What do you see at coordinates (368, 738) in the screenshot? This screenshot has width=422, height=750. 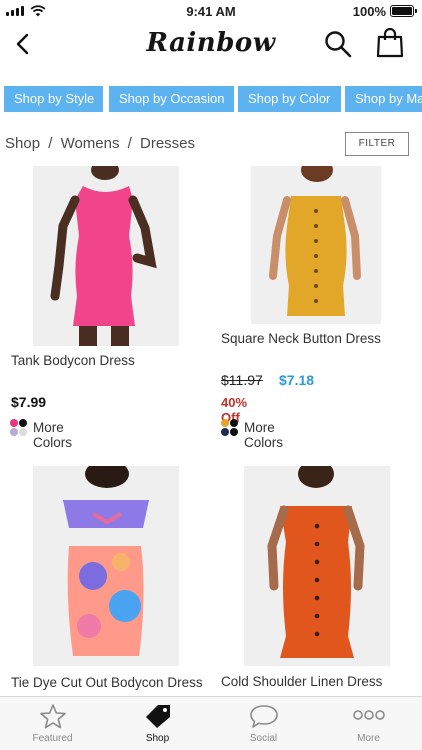 I see `tab-label: More` at bounding box center [368, 738].